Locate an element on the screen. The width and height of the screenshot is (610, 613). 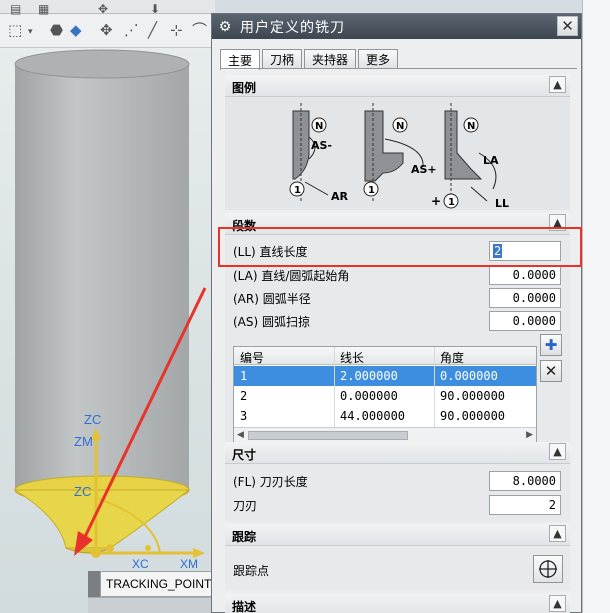
cell-angle: 90.000000 is located at coordinates (473, 396).